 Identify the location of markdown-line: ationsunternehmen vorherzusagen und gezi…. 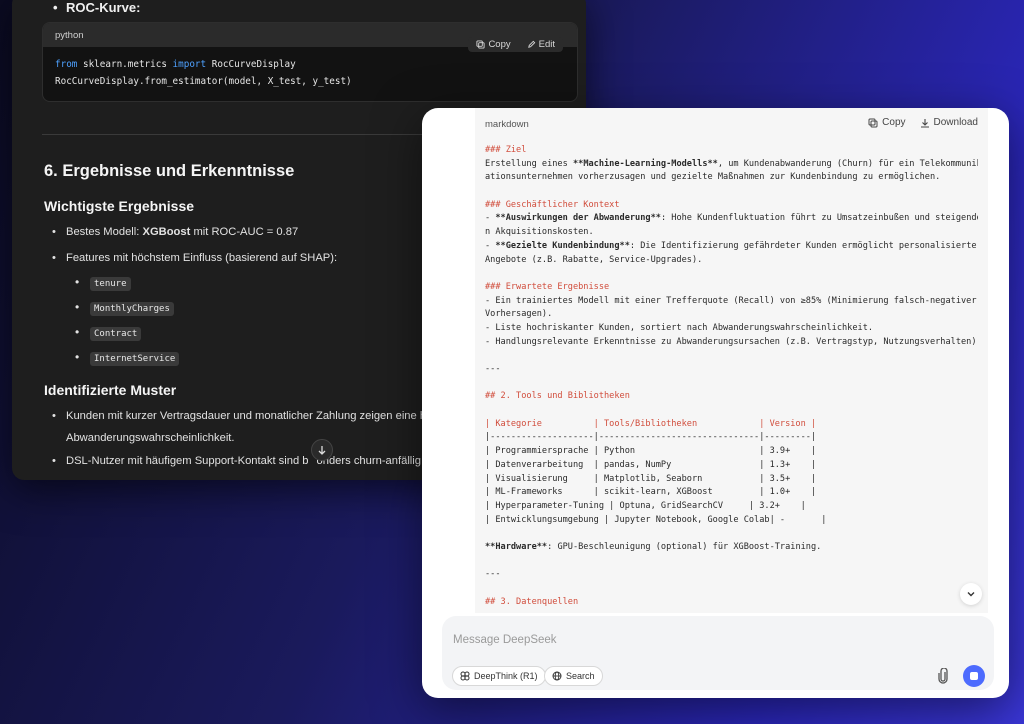
(713, 177).